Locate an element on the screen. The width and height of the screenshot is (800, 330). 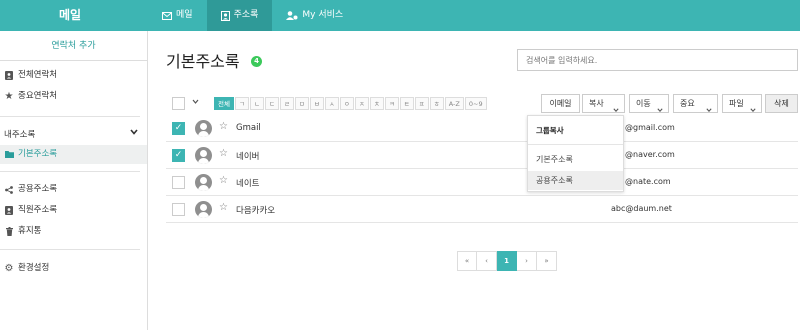
page-next-button: › is located at coordinates (527, 261).